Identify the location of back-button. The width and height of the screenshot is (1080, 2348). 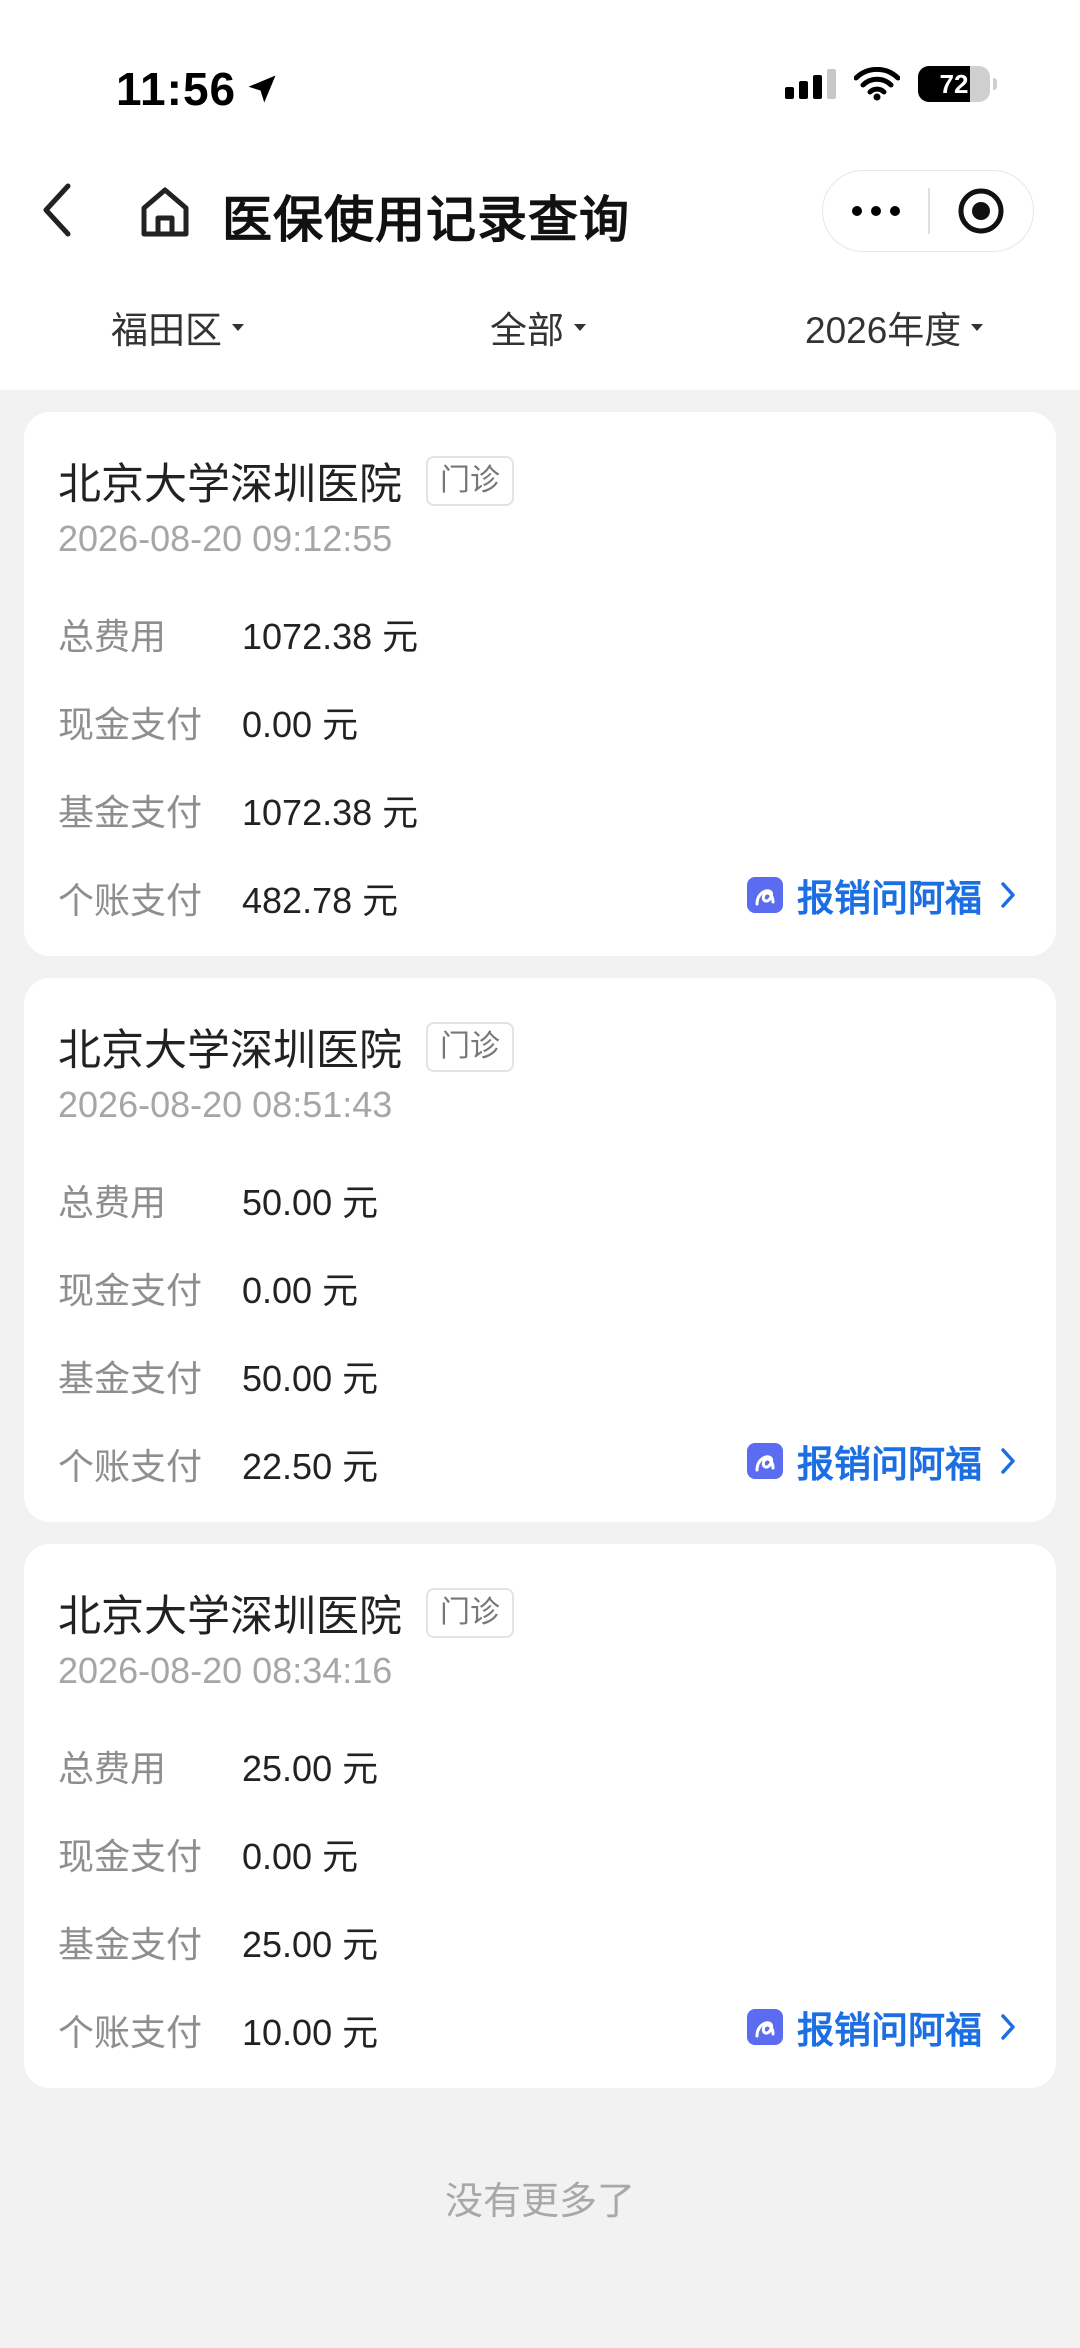
(65, 210).